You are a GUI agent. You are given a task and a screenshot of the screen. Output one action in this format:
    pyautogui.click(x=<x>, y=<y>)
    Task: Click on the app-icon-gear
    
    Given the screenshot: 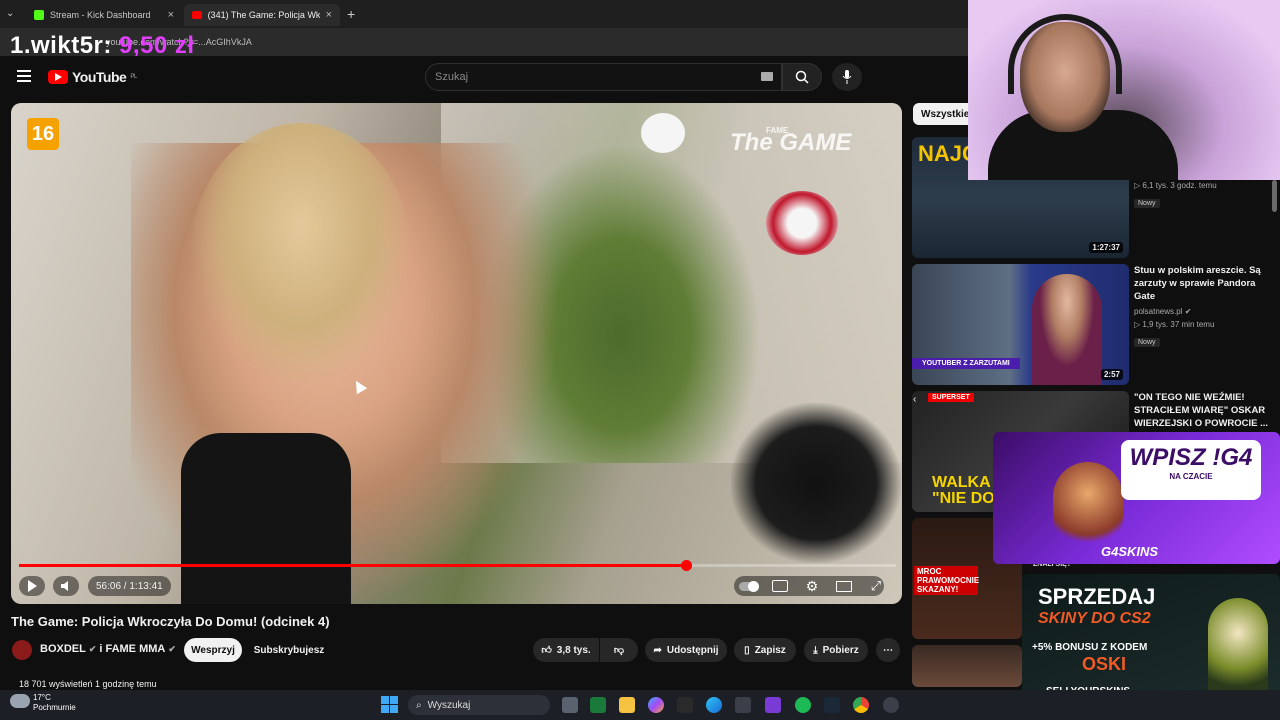 What is the action you would take?
    pyautogui.click(x=891, y=705)
    